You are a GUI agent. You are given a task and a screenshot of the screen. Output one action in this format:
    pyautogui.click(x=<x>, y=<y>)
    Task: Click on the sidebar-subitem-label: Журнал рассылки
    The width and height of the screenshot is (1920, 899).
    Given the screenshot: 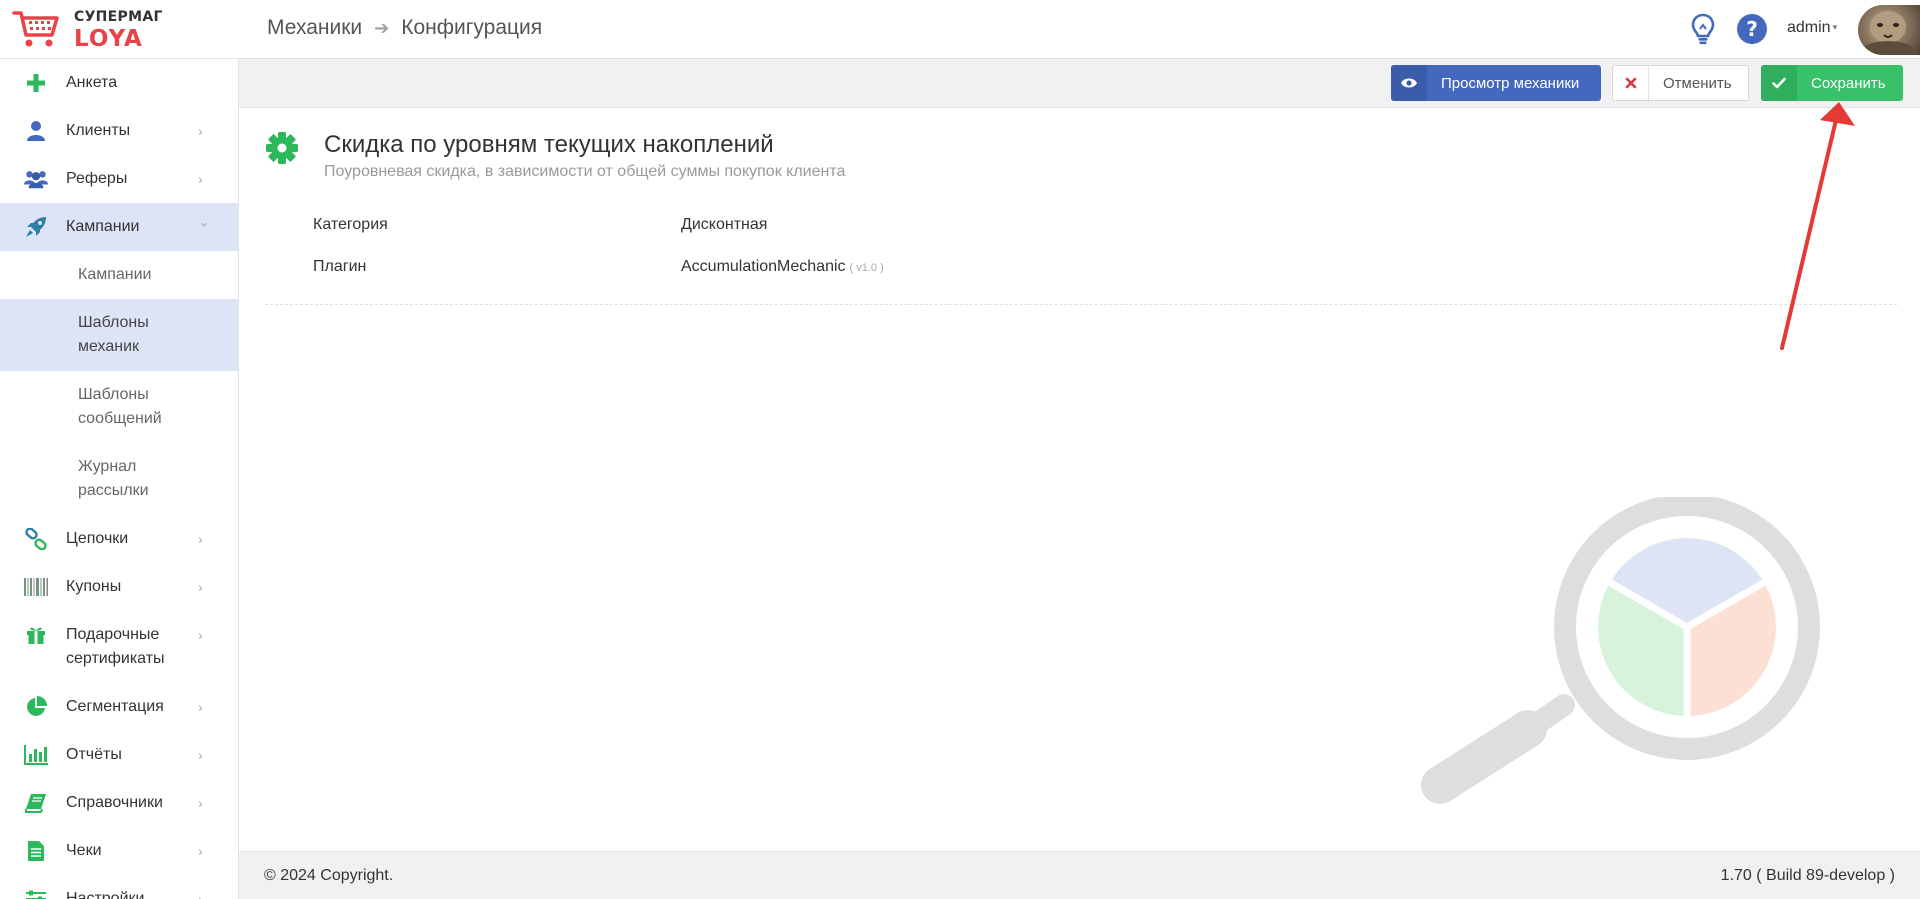 What is the action you would take?
    pyautogui.click(x=113, y=478)
    